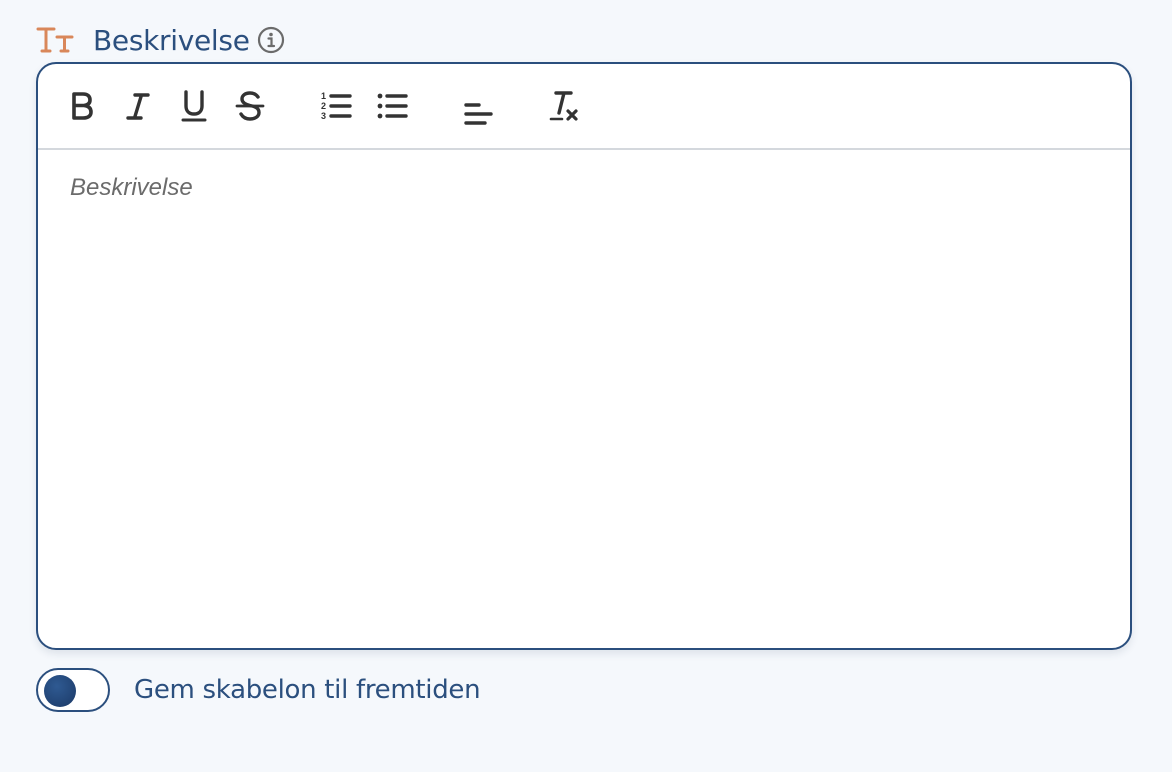 The width and height of the screenshot is (1172, 772). I want to click on info-icon, so click(271, 40).